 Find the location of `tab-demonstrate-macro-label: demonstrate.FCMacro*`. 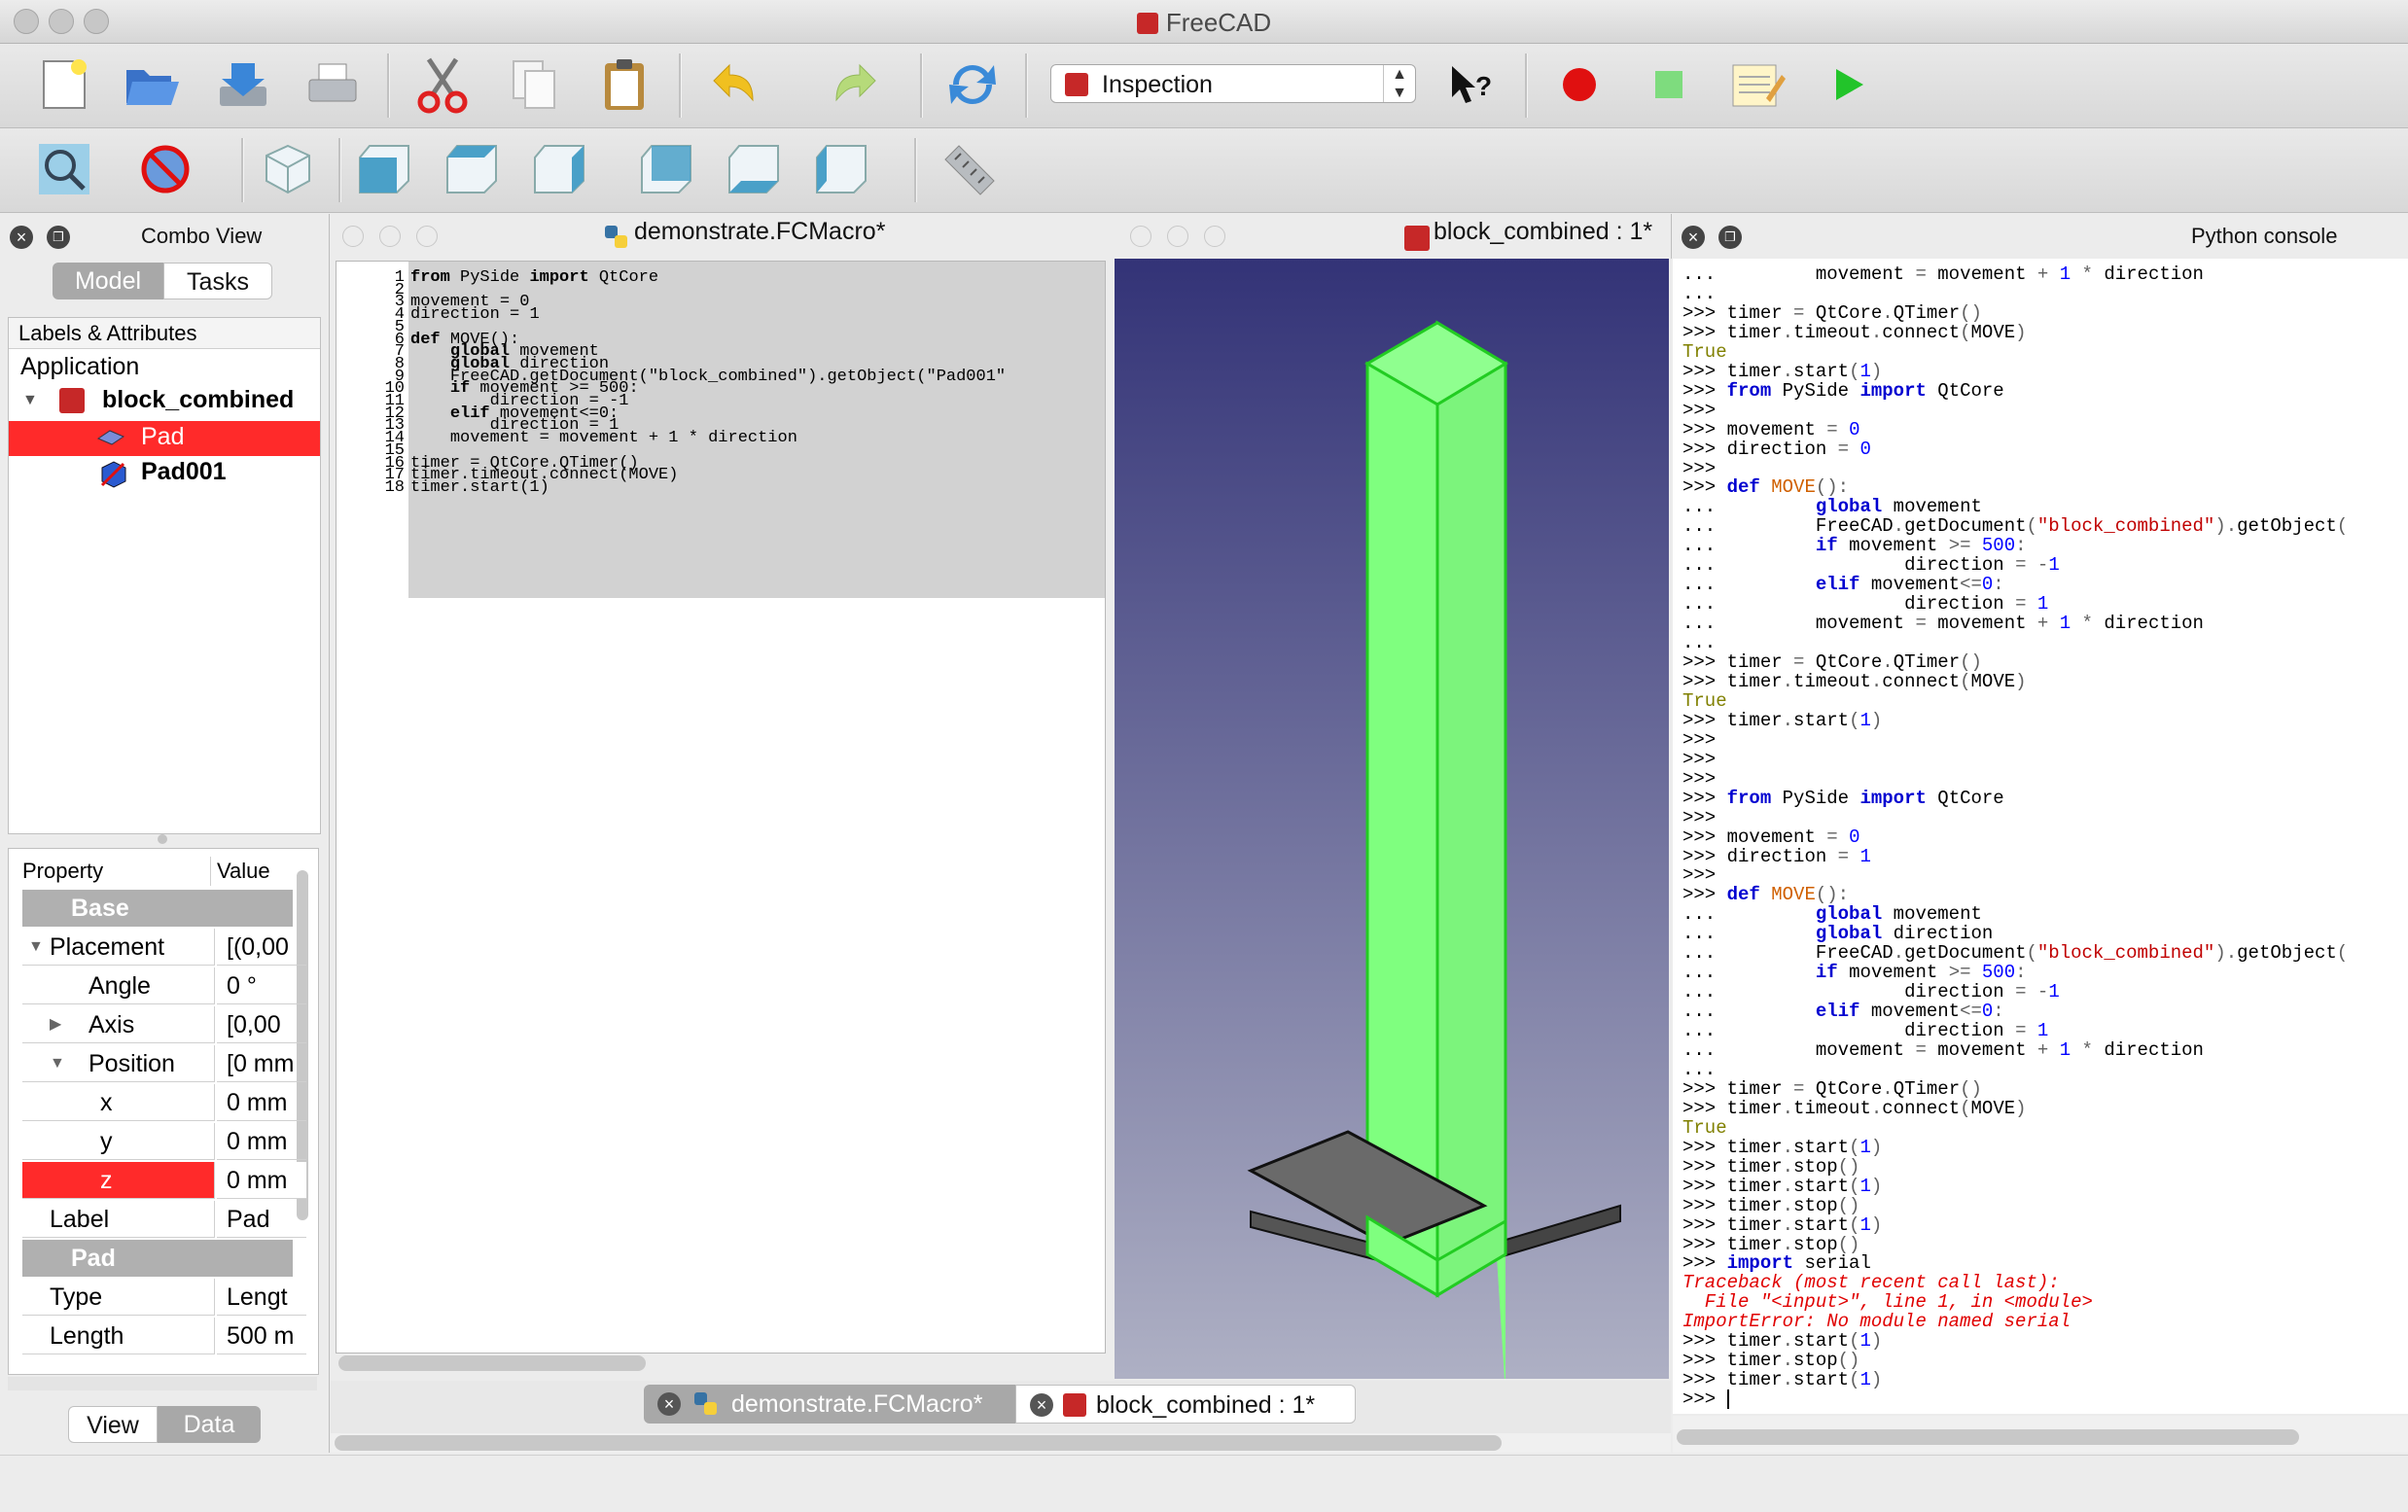

tab-demonstrate-macro-label: demonstrate.FCMacro* is located at coordinates (857, 1404).